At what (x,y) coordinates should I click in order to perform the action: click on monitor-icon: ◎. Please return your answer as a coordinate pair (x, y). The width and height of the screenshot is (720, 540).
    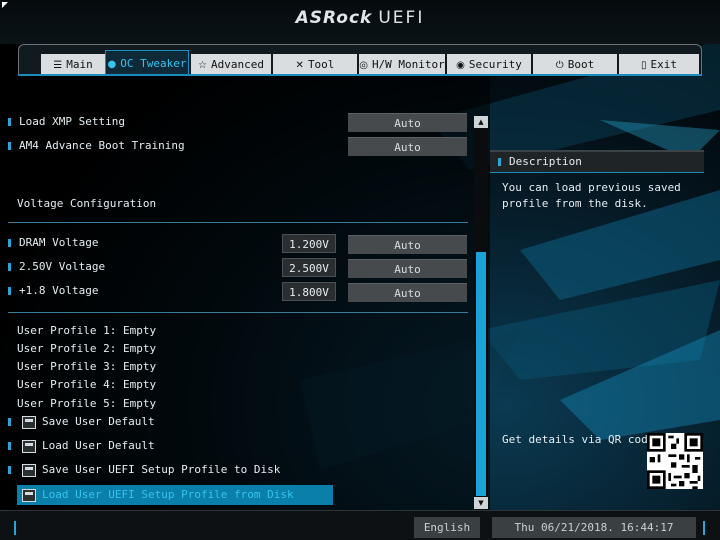
    Looking at the image, I should click on (363, 65).